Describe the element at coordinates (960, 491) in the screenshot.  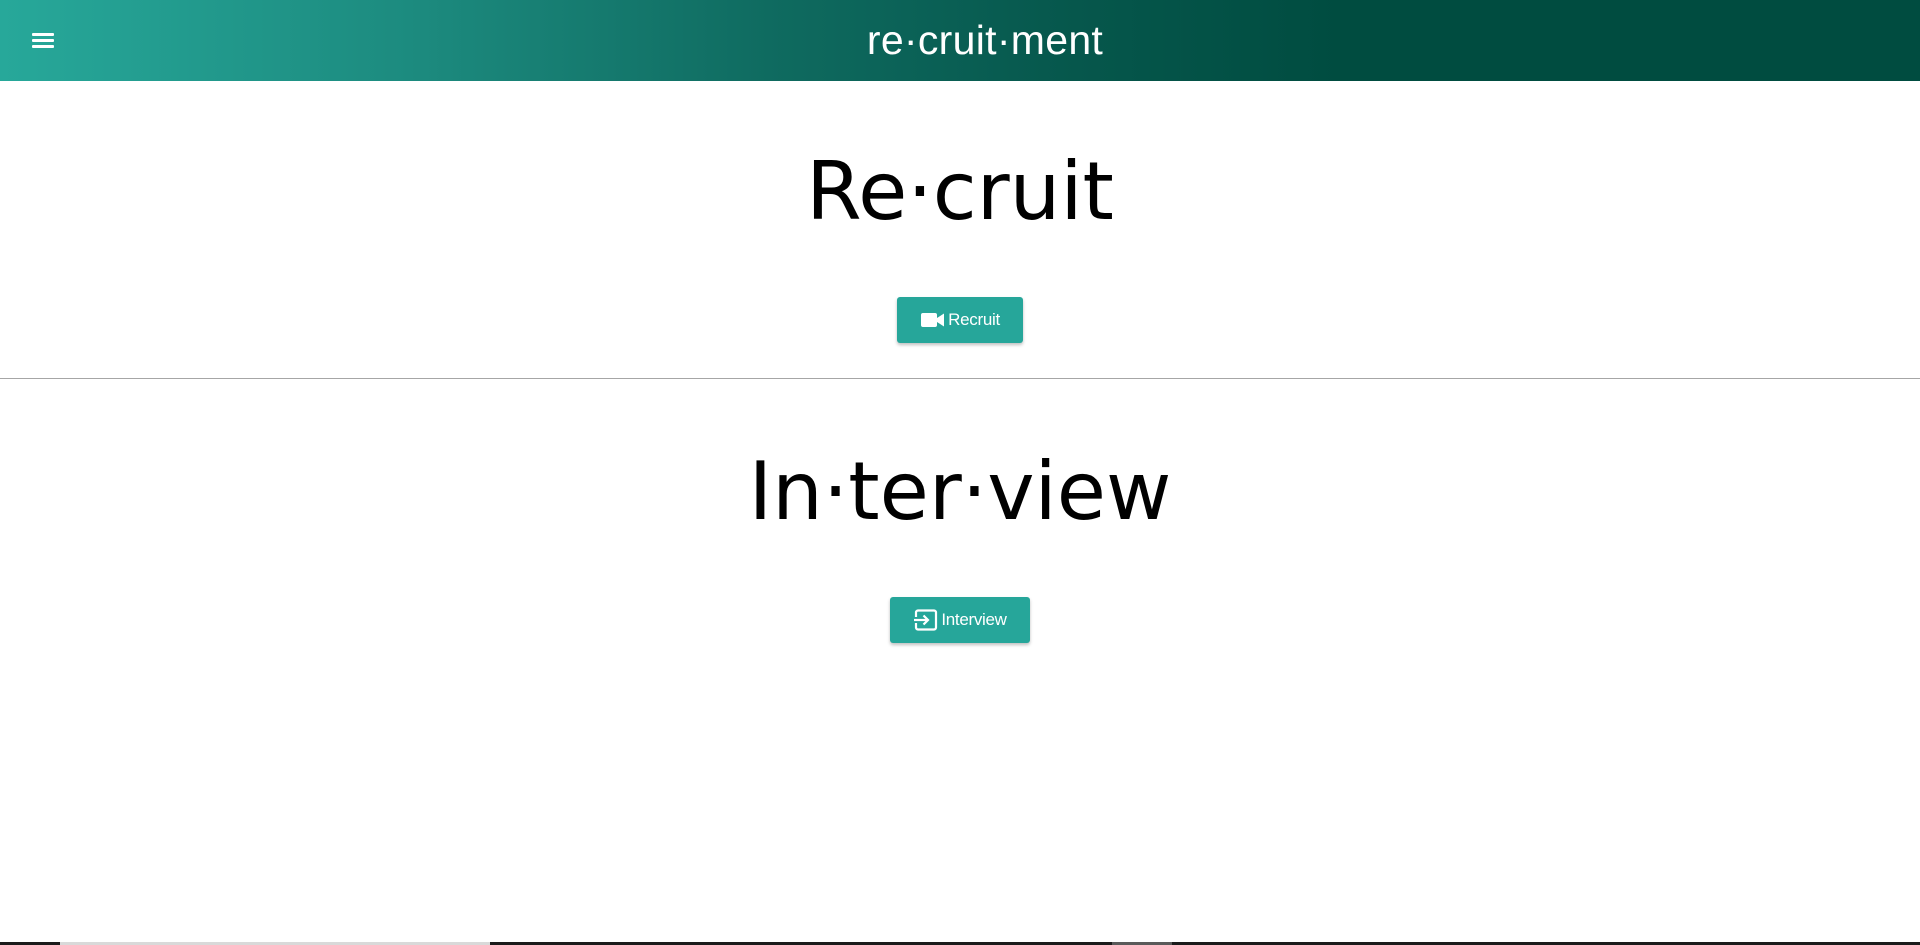
I see `interview-heading: In·ter·view` at that location.